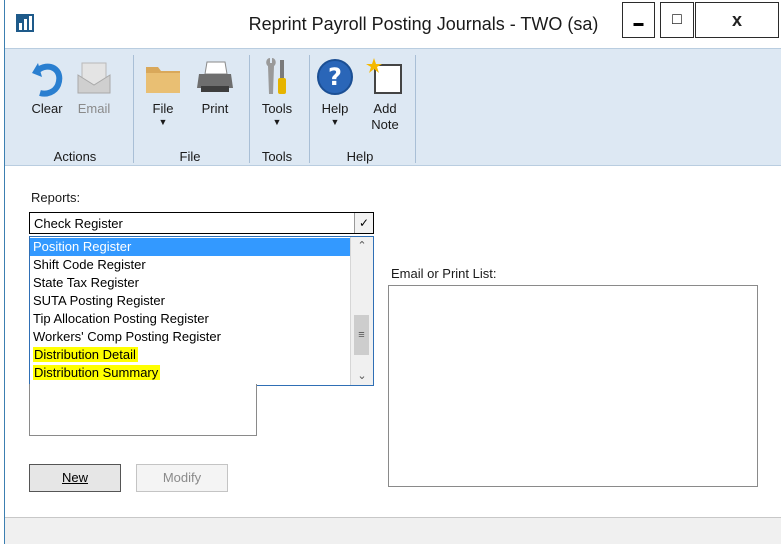 Image resolution: width=781 pixels, height=544 pixels. Describe the element at coordinates (444, 273) in the screenshot. I see `email-print-list-label: Email or Print List:` at that location.